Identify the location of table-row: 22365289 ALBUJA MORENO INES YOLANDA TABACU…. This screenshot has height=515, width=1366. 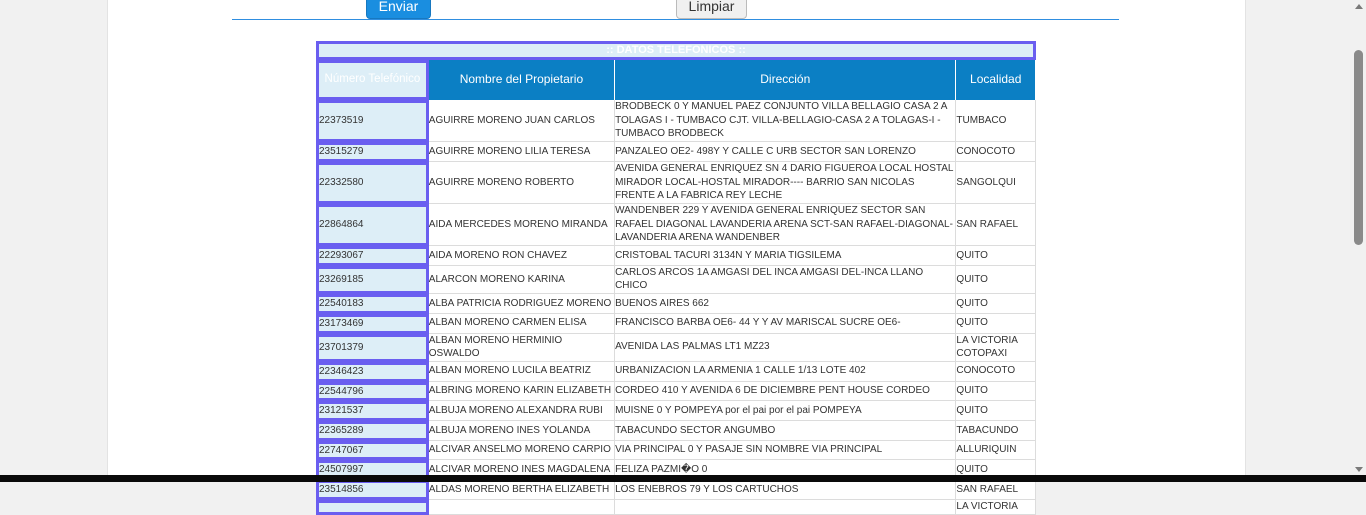
(676, 431).